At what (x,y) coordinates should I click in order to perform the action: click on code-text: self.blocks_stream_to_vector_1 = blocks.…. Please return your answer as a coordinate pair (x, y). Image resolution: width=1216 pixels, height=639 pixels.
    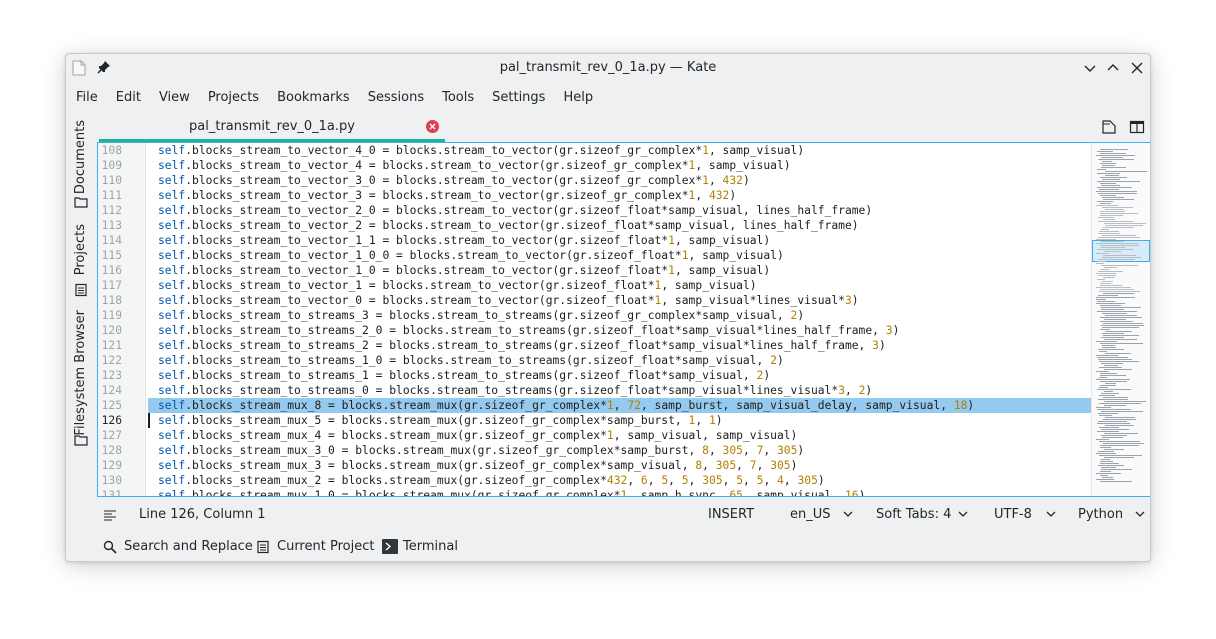
    Looking at the image, I should click on (457, 285).